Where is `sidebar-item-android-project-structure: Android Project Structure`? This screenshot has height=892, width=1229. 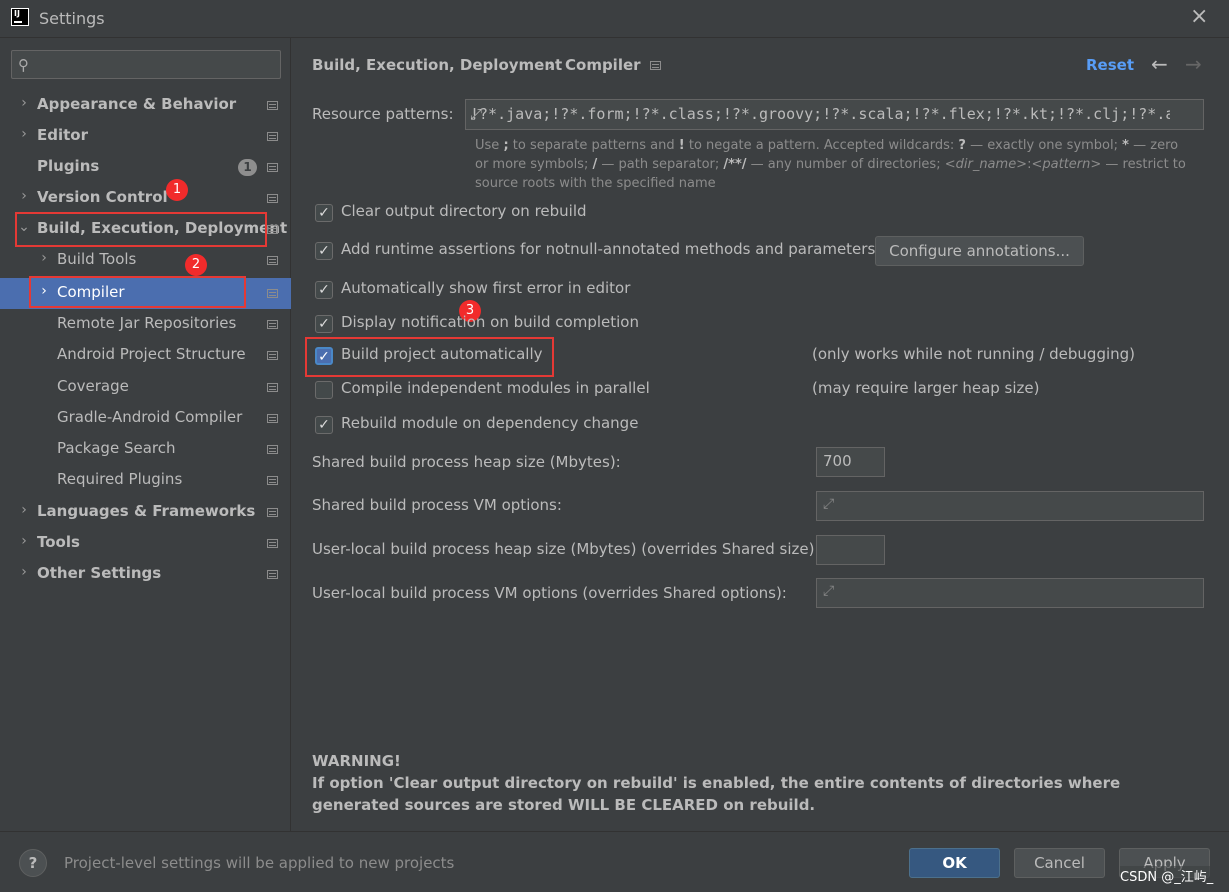 sidebar-item-android-project-structure: Android Project Structure is located at coordinates (145, 355).